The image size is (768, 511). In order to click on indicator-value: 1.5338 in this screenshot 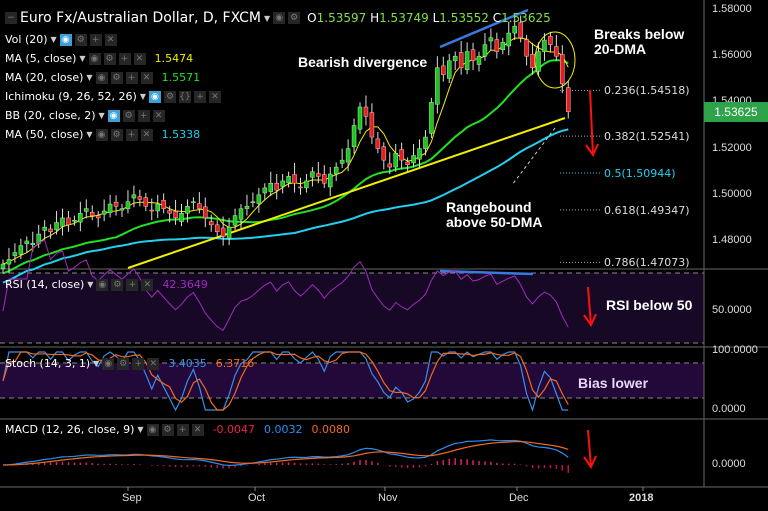, I will do `click(181, 134)`.